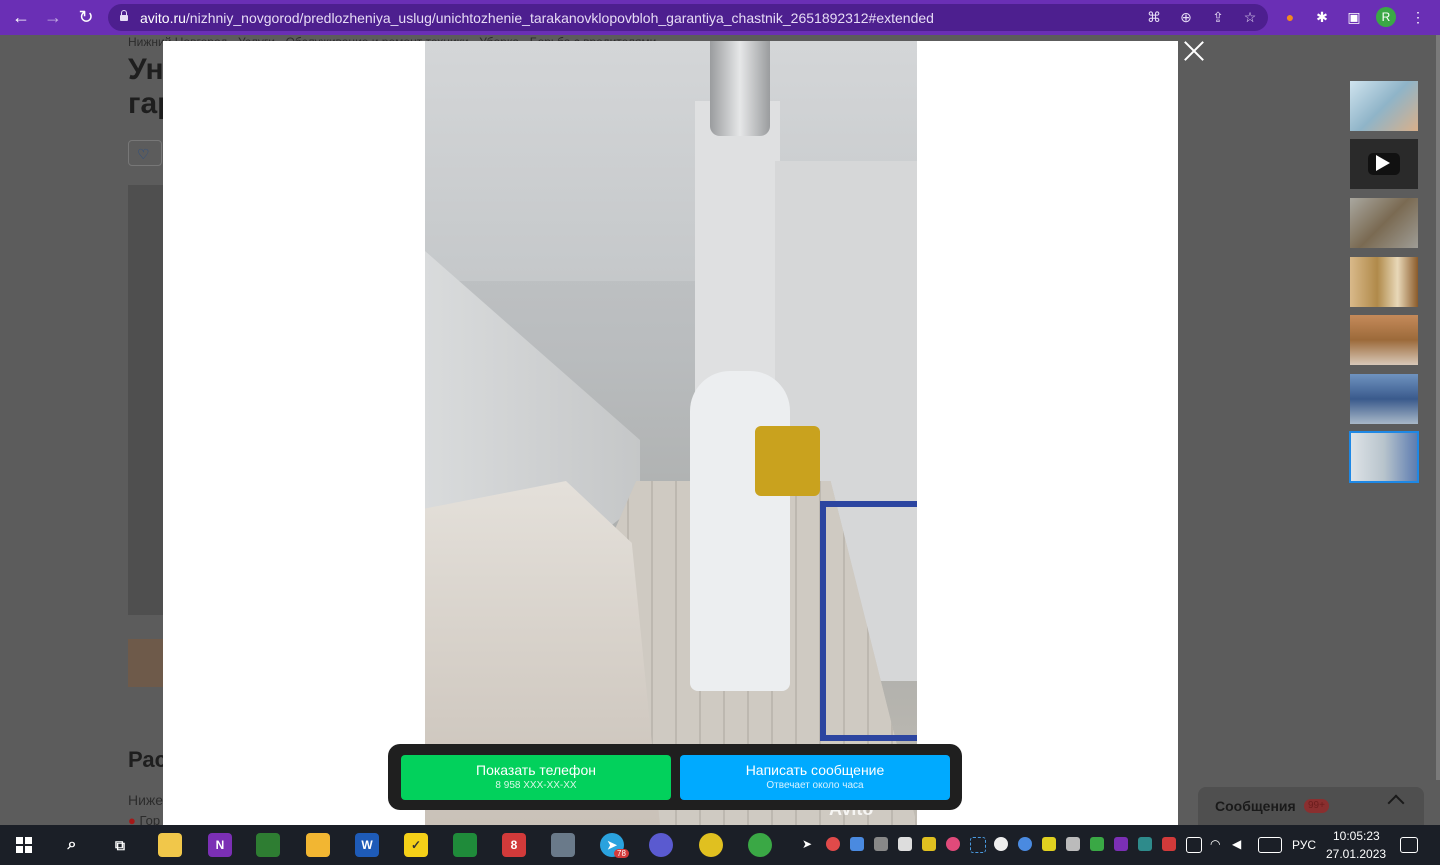 The height and width of the screenshot is (865, 1440). What do you see at coordinates (1217, 844) in the screenshot?
I see `wifi-icon: ◠` at bounding box center [1217, 844].